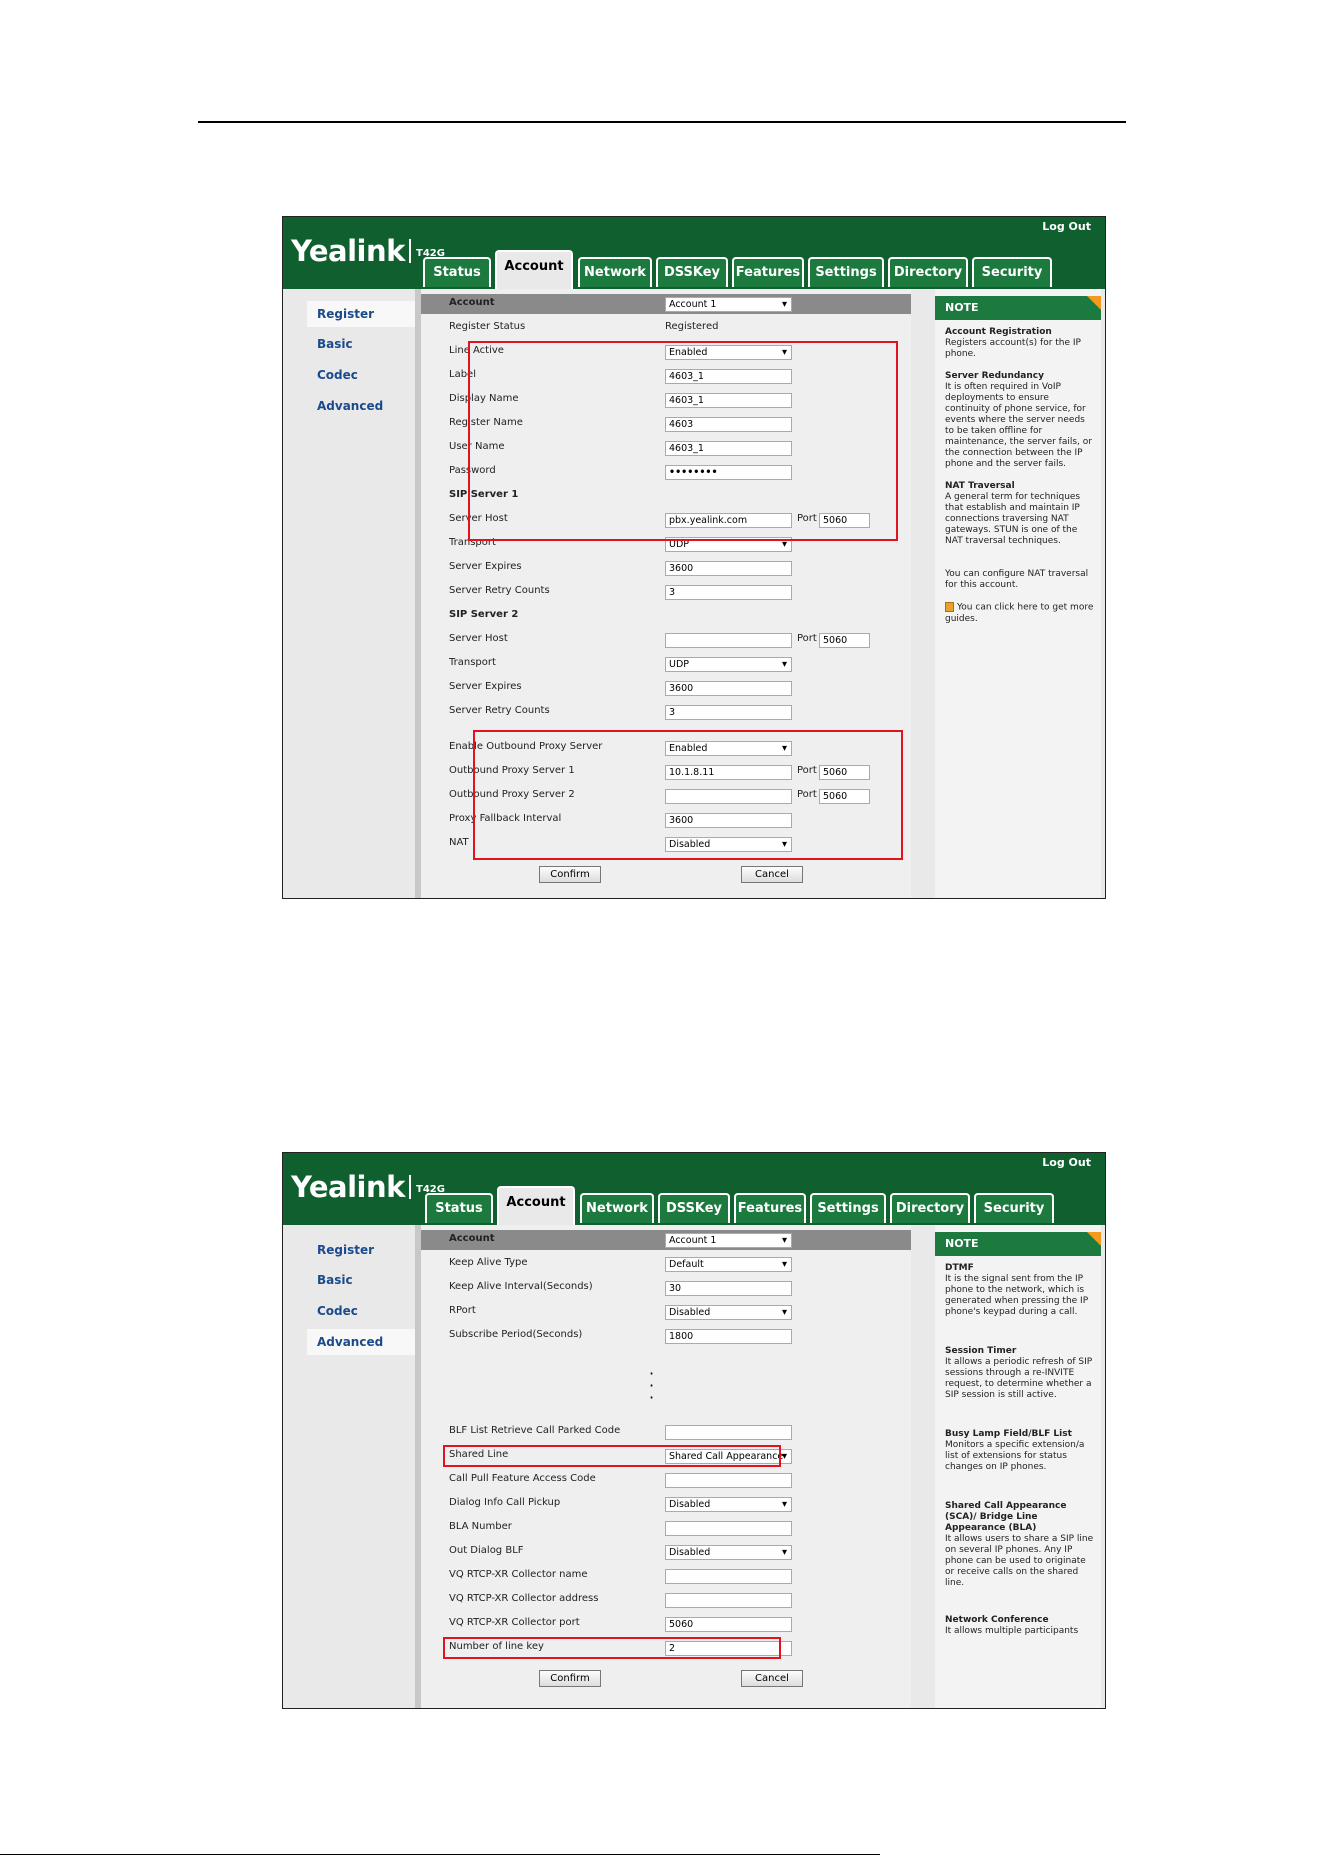 This screenshot has width=1324, height=1872. What do you see at coordinates (472, 1238) in the screenshot?
I see `account-label-2: Account` at bounding box center [472, 1238].